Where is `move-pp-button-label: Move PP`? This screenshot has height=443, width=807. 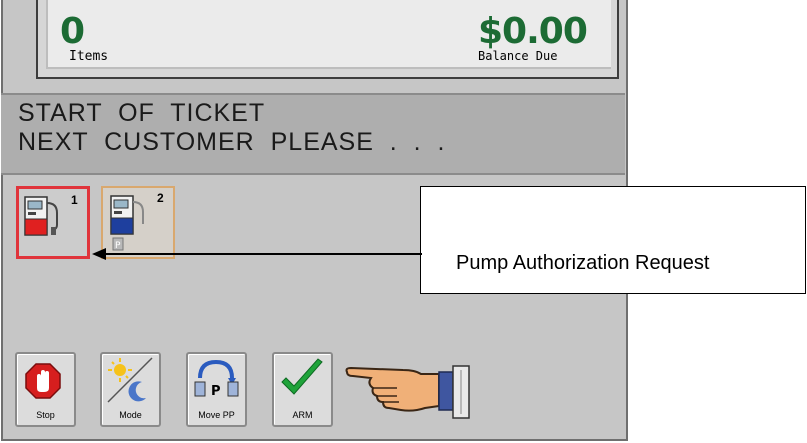
move-pp-button-label: Move PP is located at coordinates (216, 415).